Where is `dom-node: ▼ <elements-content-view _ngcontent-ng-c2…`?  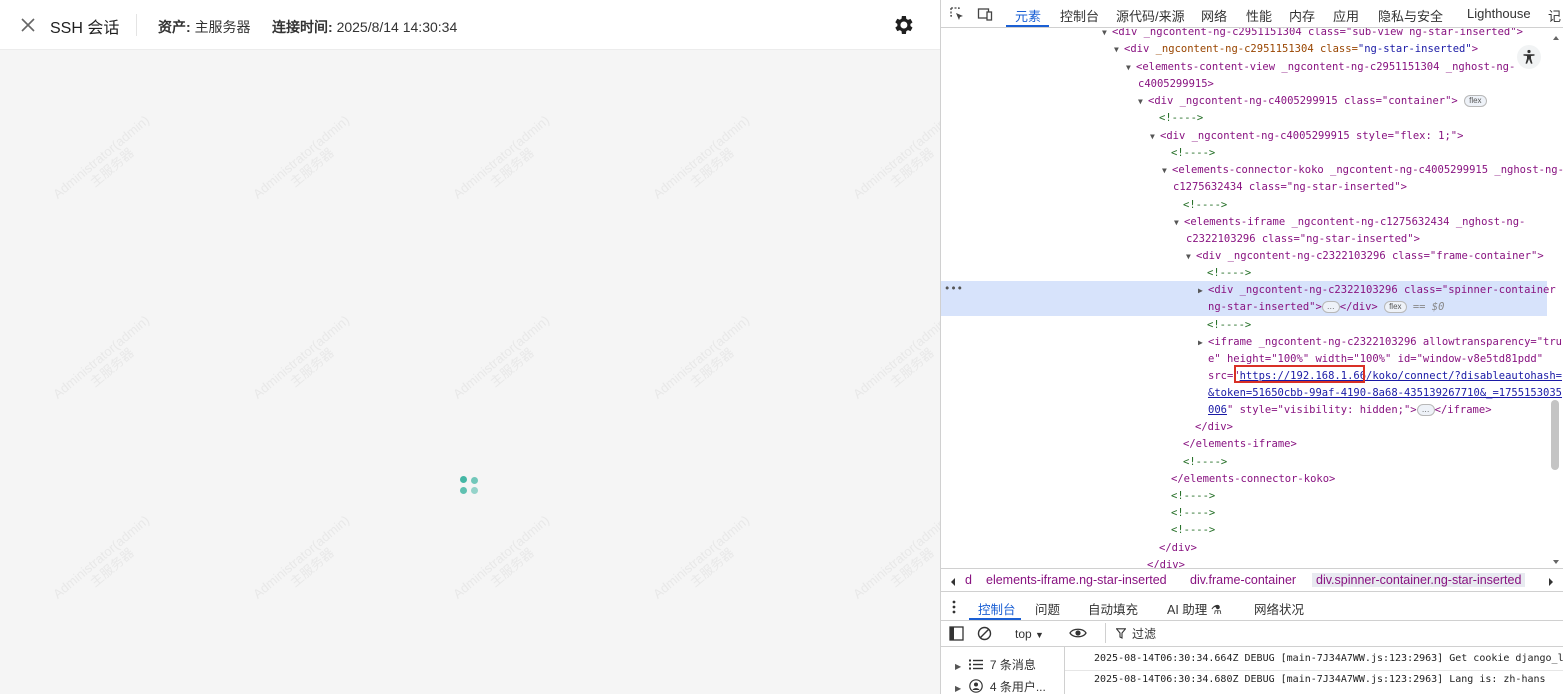
dom-node: ▼ <elements-content-view _ngcontent-ng-c2… is located at coordinates (1320, 67).